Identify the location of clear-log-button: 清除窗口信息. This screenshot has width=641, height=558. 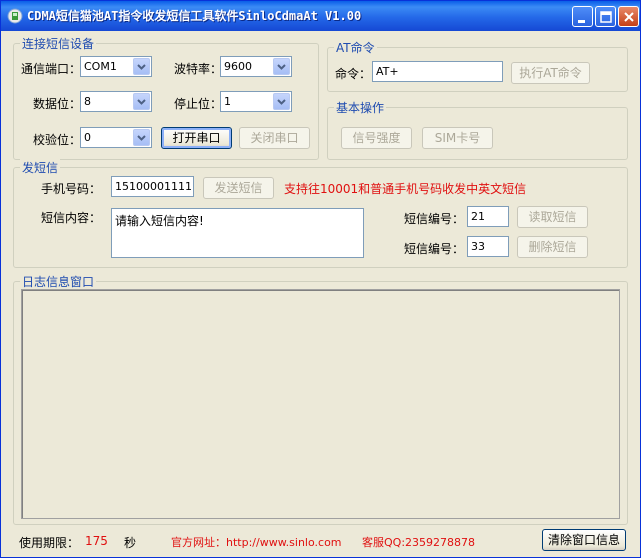
(584, 540).